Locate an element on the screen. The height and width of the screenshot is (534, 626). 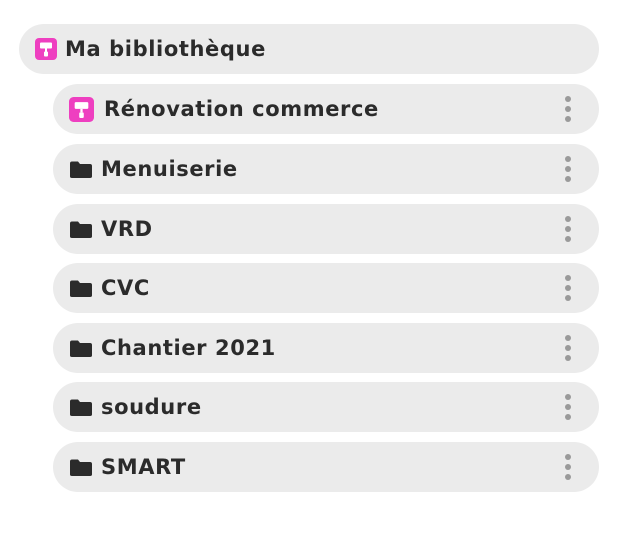
library-root-row: Ma bibliothèque is located at coordinates (309, 49).